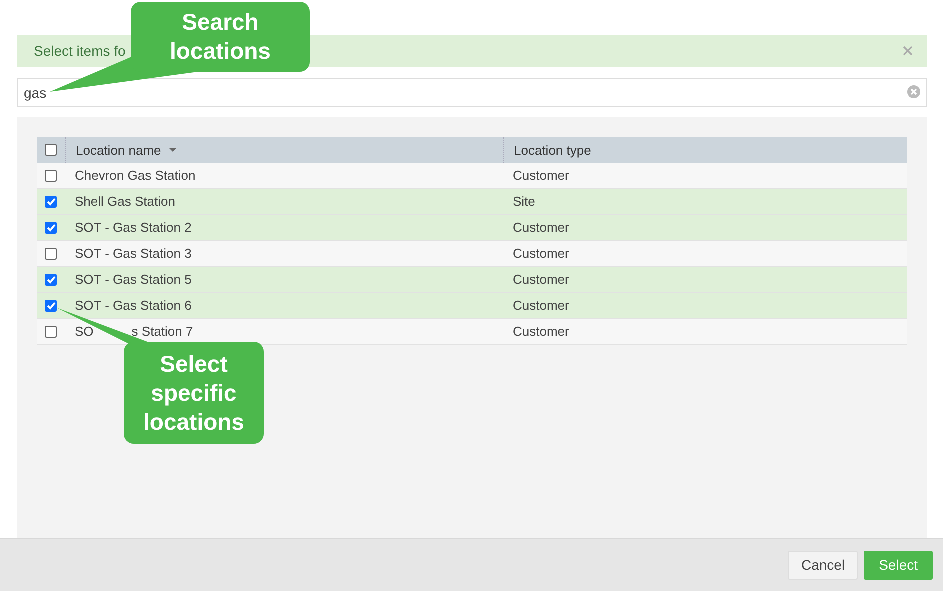 The image size is (943, 591). What do you see at coordinates (51, 150) in the screenshot?
I see `select-all-checkbox` at bounding box center [51, 150].